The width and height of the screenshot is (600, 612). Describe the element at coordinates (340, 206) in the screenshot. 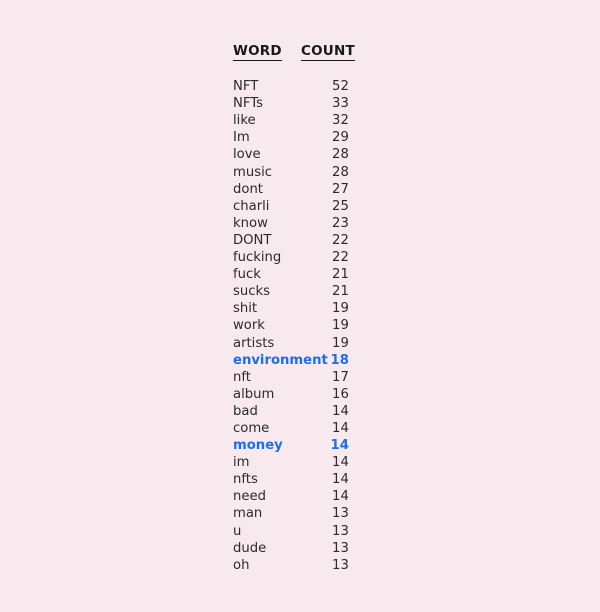

I see `cell-count: 25` at that location.